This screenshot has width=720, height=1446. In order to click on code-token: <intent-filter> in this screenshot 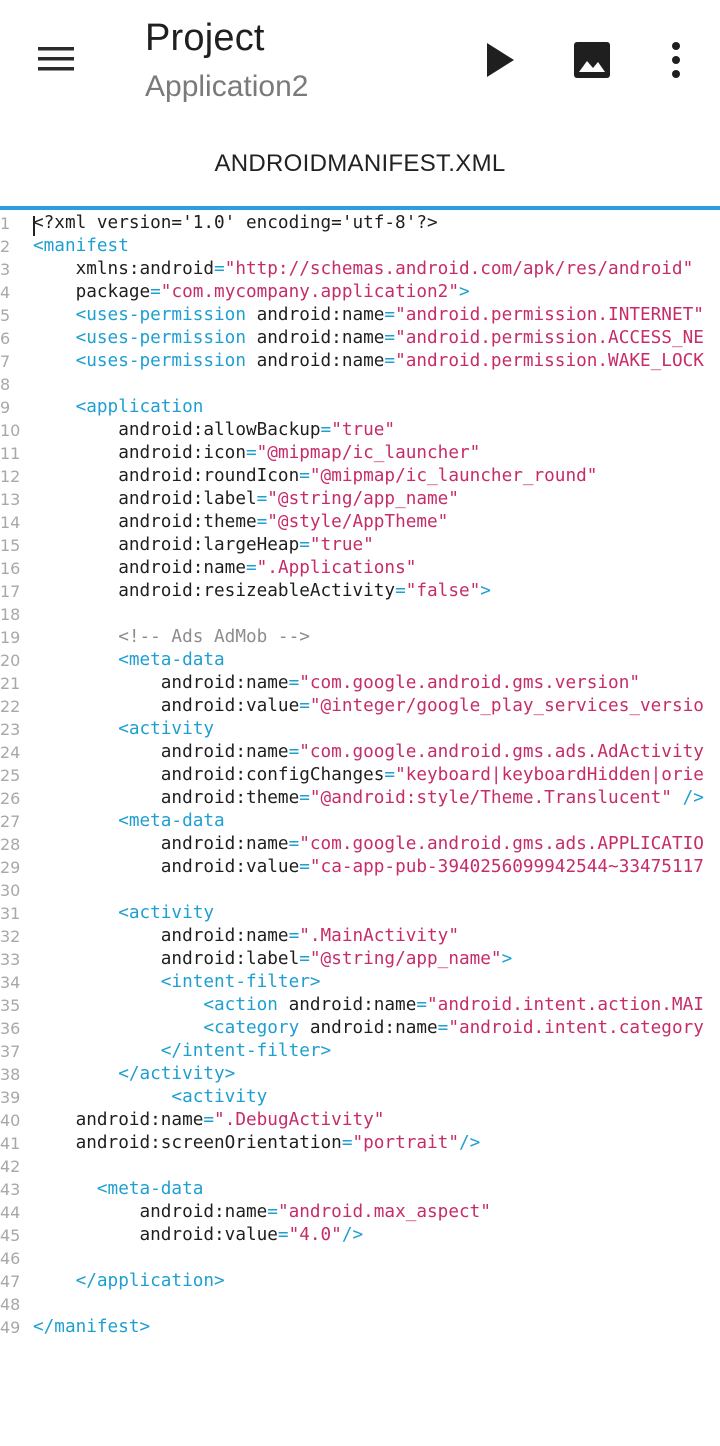, I will do `click(177, 982)`.